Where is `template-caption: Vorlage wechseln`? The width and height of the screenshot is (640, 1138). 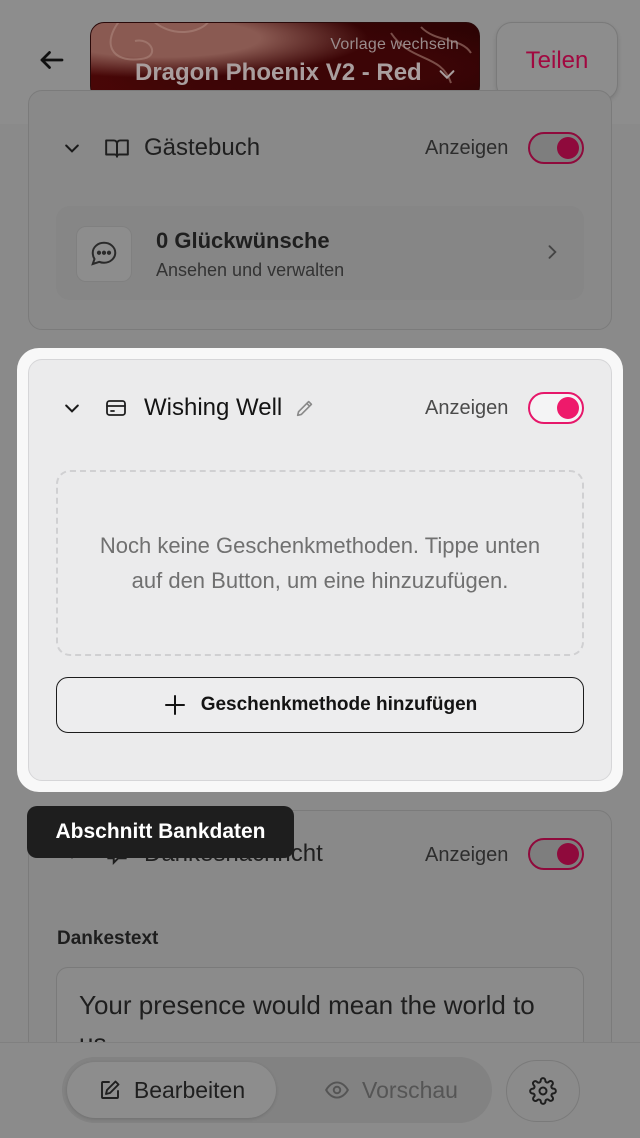 template-caption: Vorlage wechseln is located at coordinates (394, 44).